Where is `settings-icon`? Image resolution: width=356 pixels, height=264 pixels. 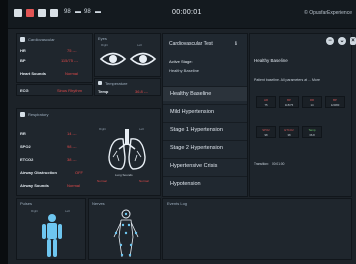
settings-icon is located at coordinates (42, 13).